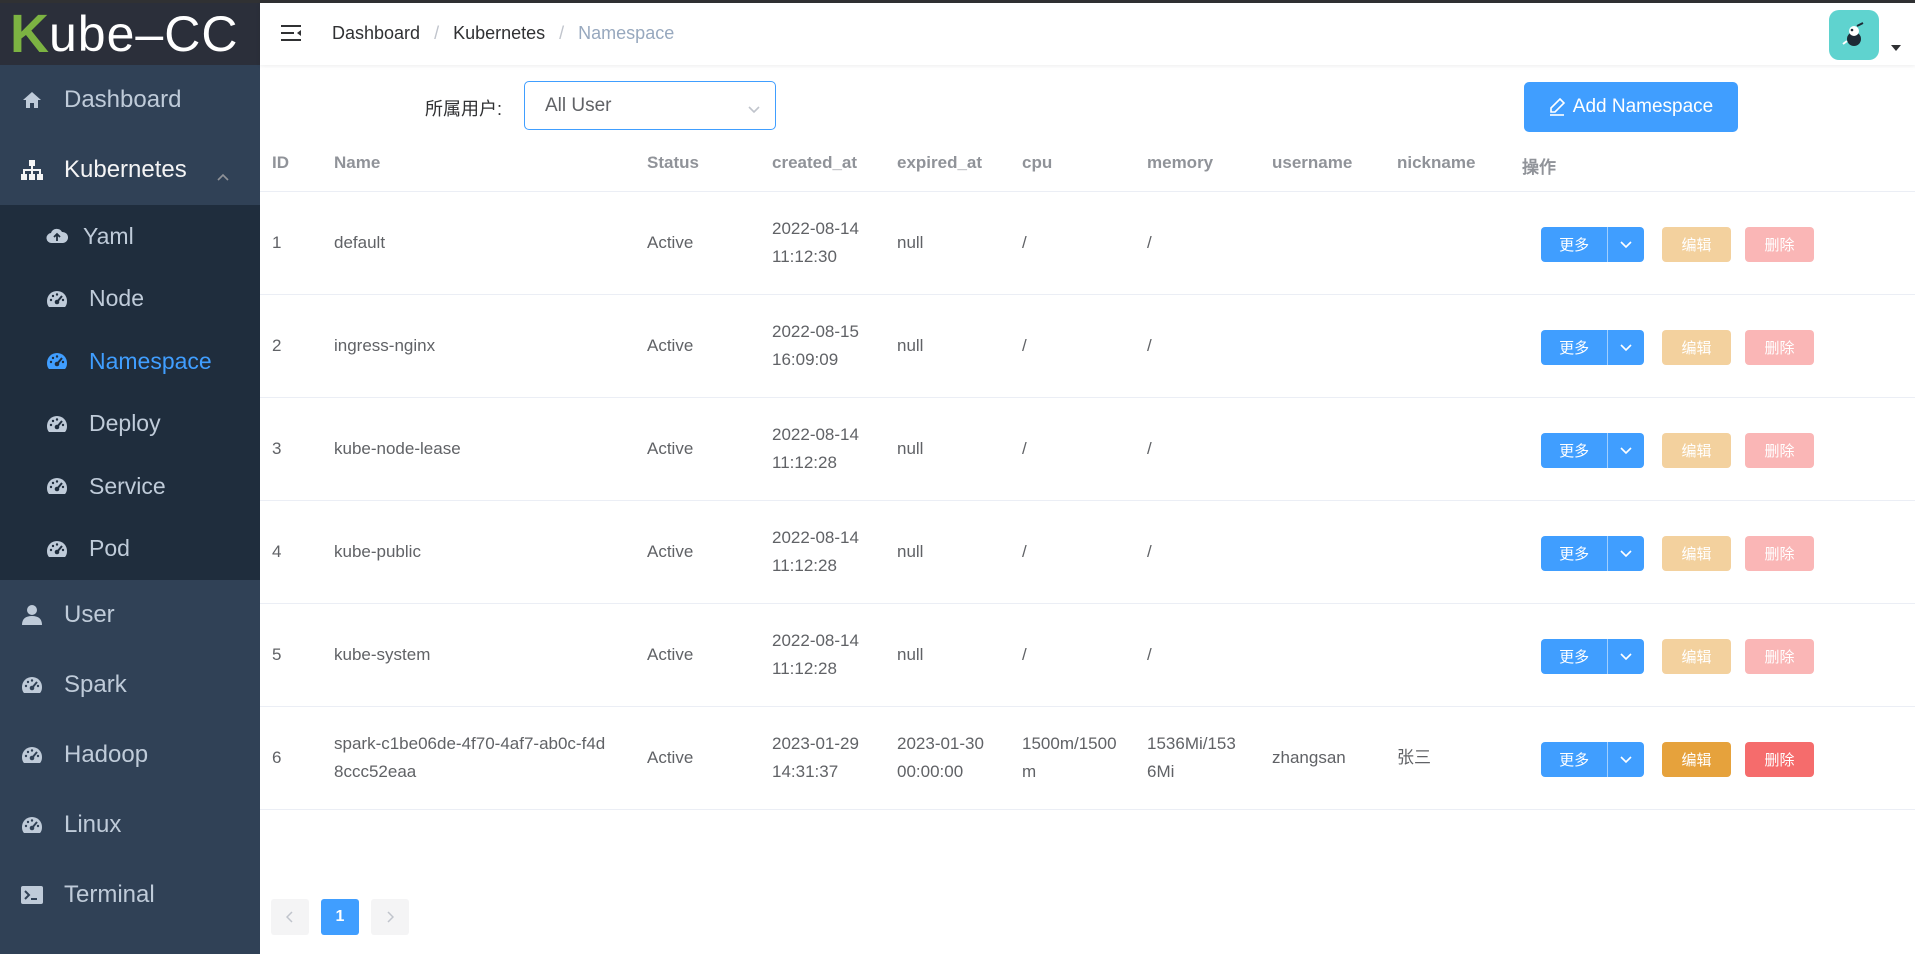 Image resolution: width=1915 pixels, height=954 pixels. I want to click on created-time: 14:31:37, so click(805, 771).